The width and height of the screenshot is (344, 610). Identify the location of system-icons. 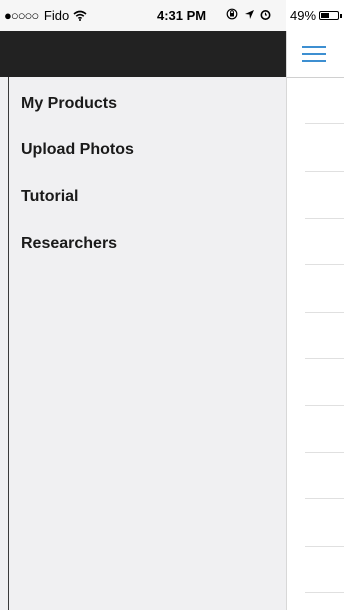
(248, 14).